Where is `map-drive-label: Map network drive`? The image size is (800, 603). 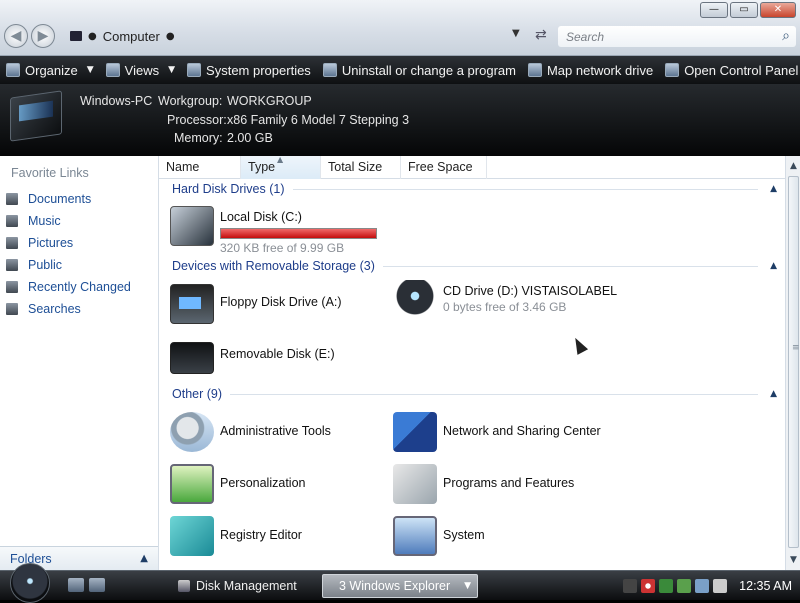 map-drive-label: Map network drive is located at coordinates (600, 70).